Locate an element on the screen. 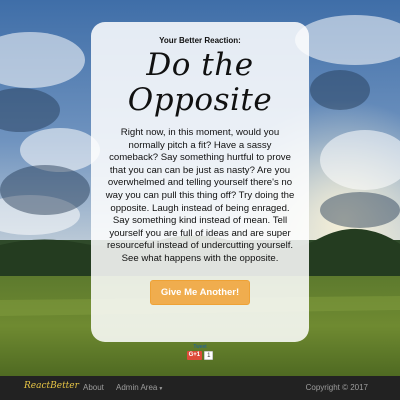  gplus-count: 1 is located at coordinates (209, 355).